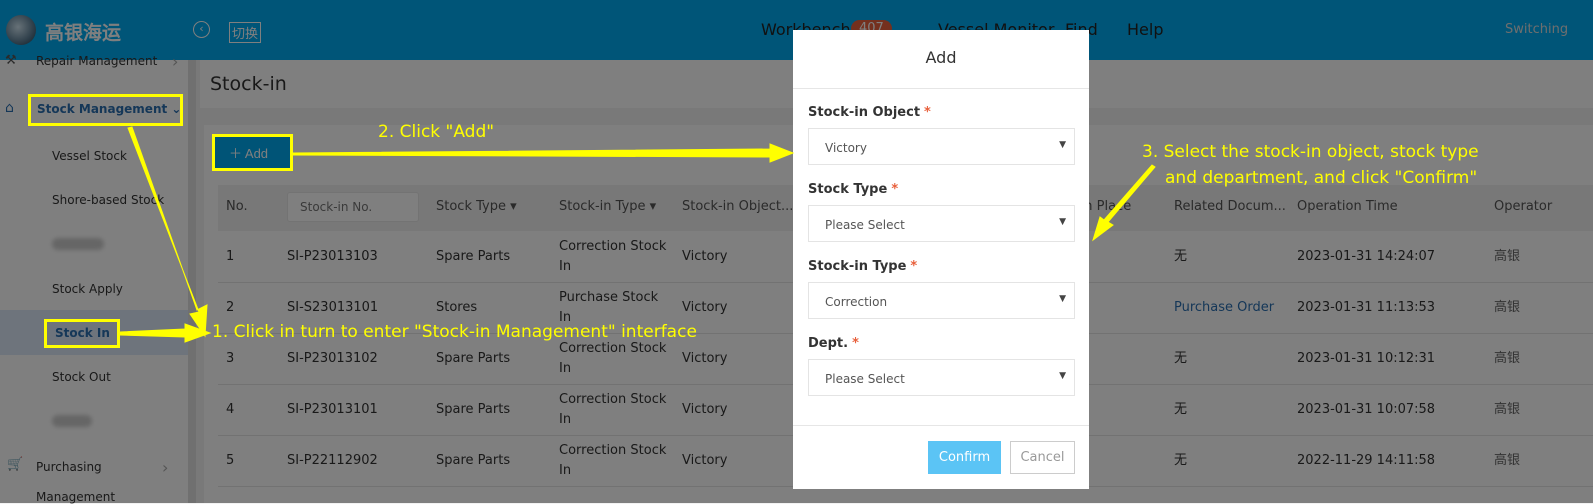 This screenshot has width=1593, height=504. I want to click on arrow-step3, so click(1124, 203).